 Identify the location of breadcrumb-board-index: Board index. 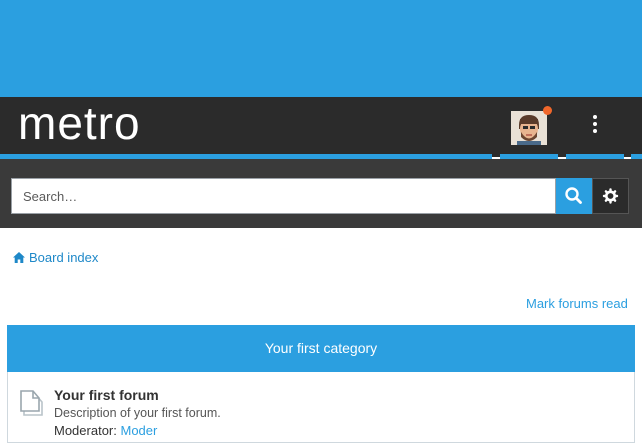
(63, 257).